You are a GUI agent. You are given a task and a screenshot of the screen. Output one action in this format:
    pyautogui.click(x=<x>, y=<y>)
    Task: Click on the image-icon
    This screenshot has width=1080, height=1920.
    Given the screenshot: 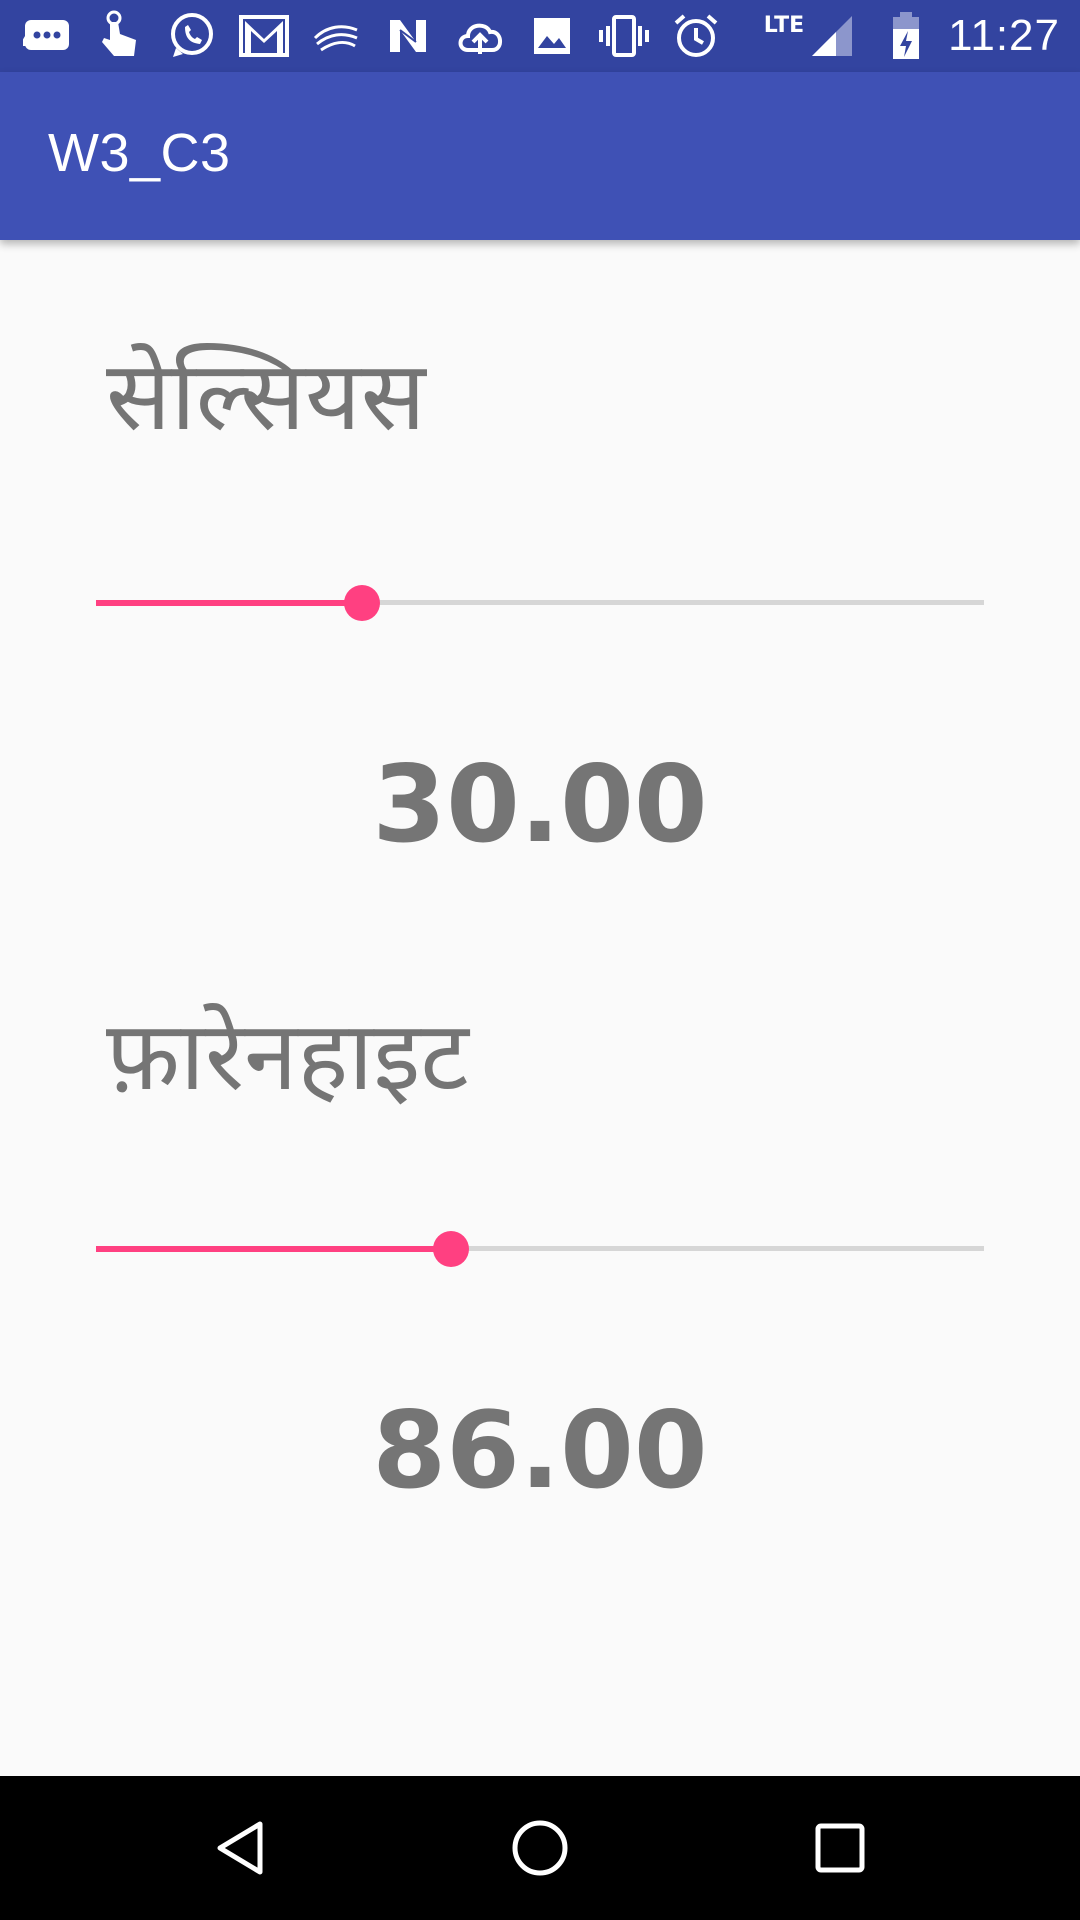 What is the action you would take?
    pyautogui.click(x=552, y=36)
    